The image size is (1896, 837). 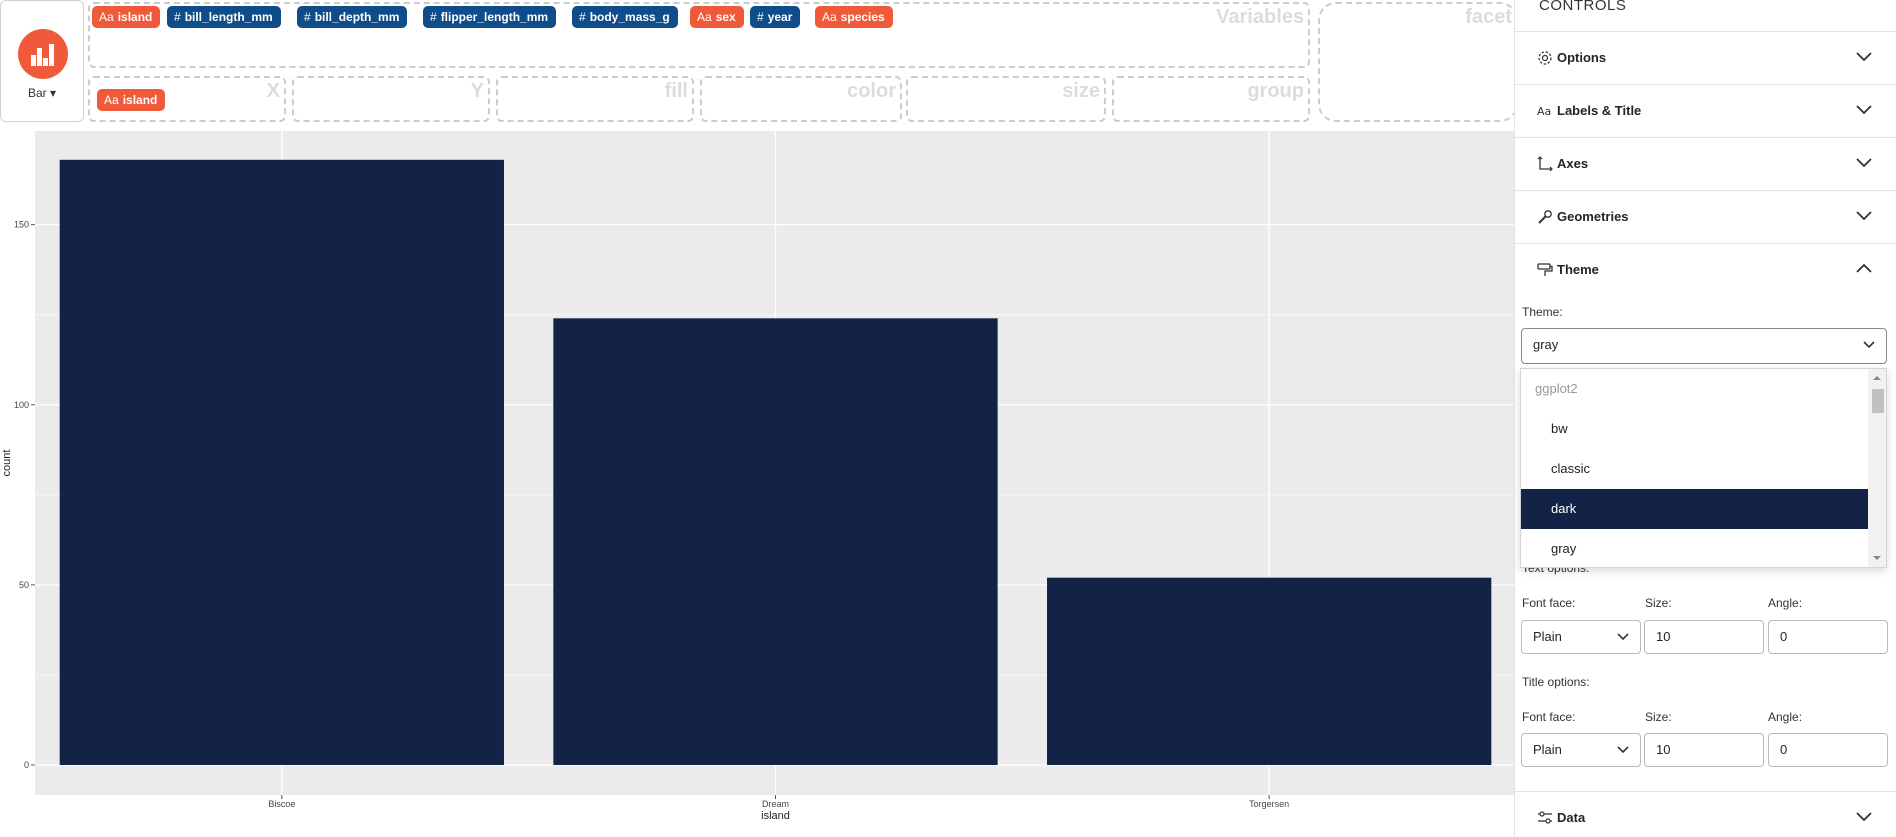 I want to click on text-angle-label: Angle:, so click(x=1785, y=603).